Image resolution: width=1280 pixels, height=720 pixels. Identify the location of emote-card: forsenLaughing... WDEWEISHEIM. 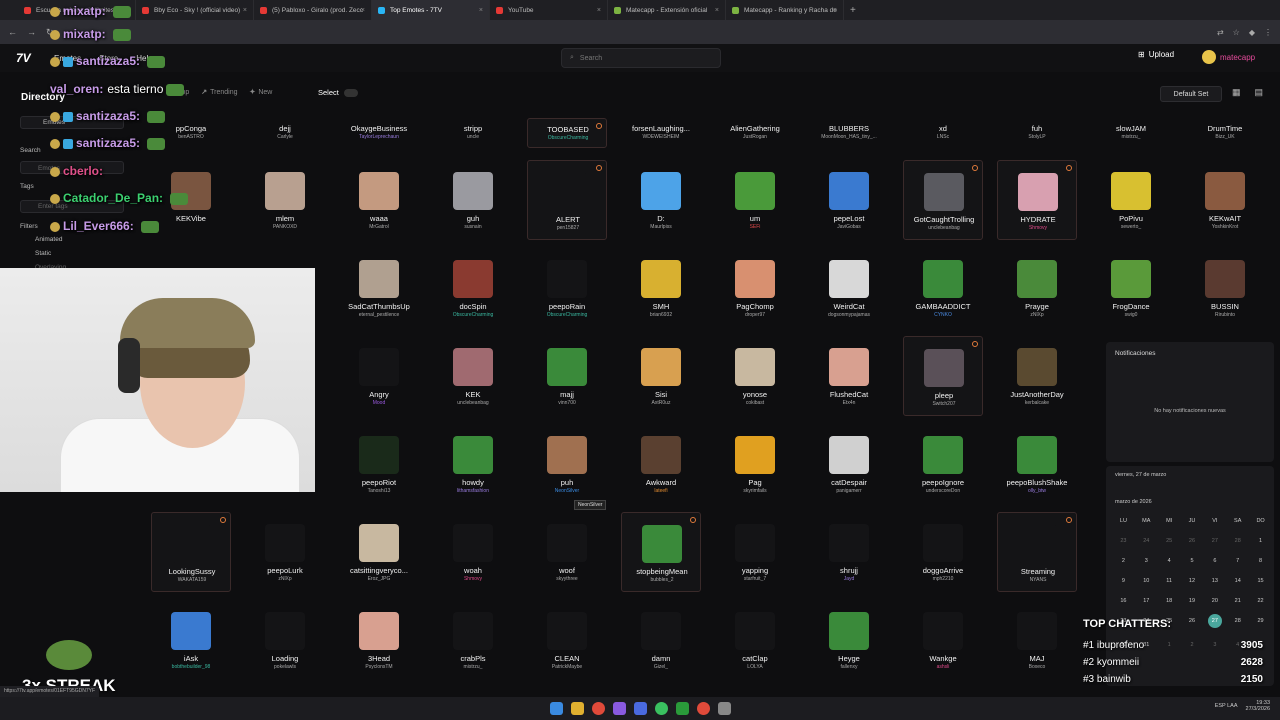
(661, 133).